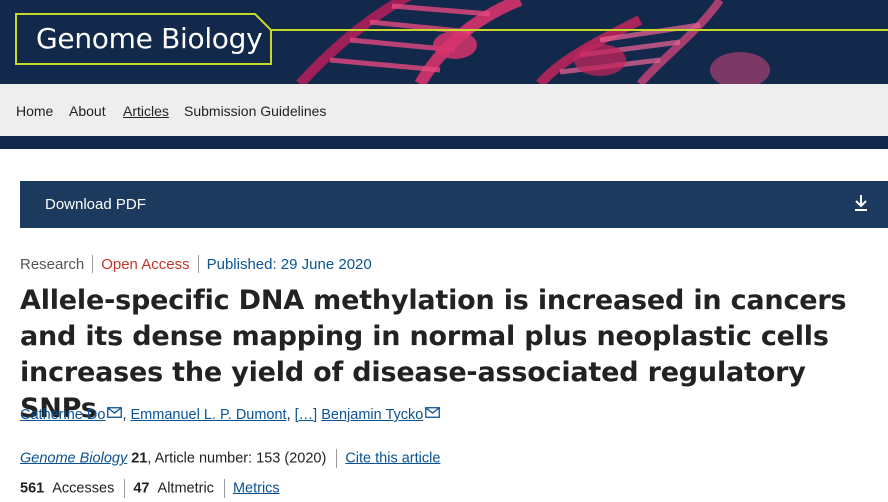 This screenshot has height=502, width=888. I want to click on cite-this-article-link: Cite this article, so click(392, 458).